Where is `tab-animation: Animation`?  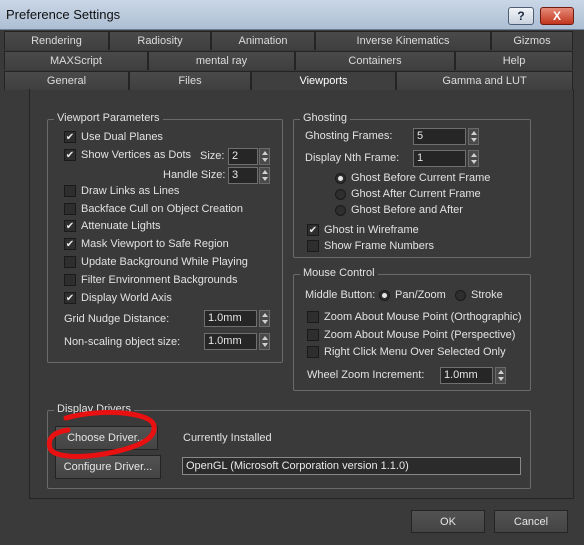 tab-animation: Animation is located at coordinates (263, 40).